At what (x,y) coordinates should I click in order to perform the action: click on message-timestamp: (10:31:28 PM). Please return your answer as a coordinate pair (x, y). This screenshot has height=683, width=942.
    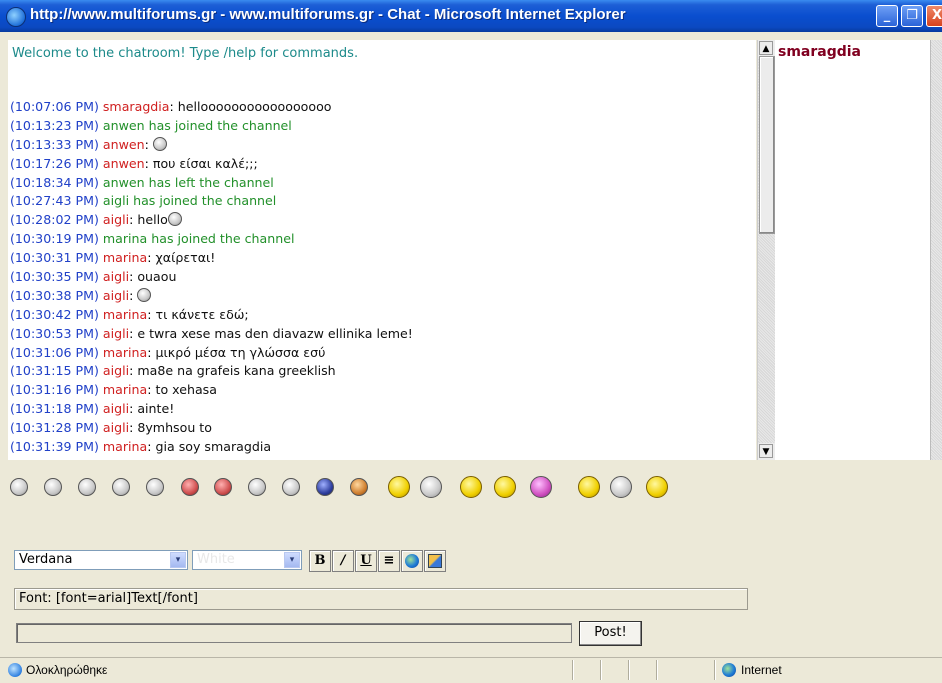
    Looking at the image, I should click on (54, 428).